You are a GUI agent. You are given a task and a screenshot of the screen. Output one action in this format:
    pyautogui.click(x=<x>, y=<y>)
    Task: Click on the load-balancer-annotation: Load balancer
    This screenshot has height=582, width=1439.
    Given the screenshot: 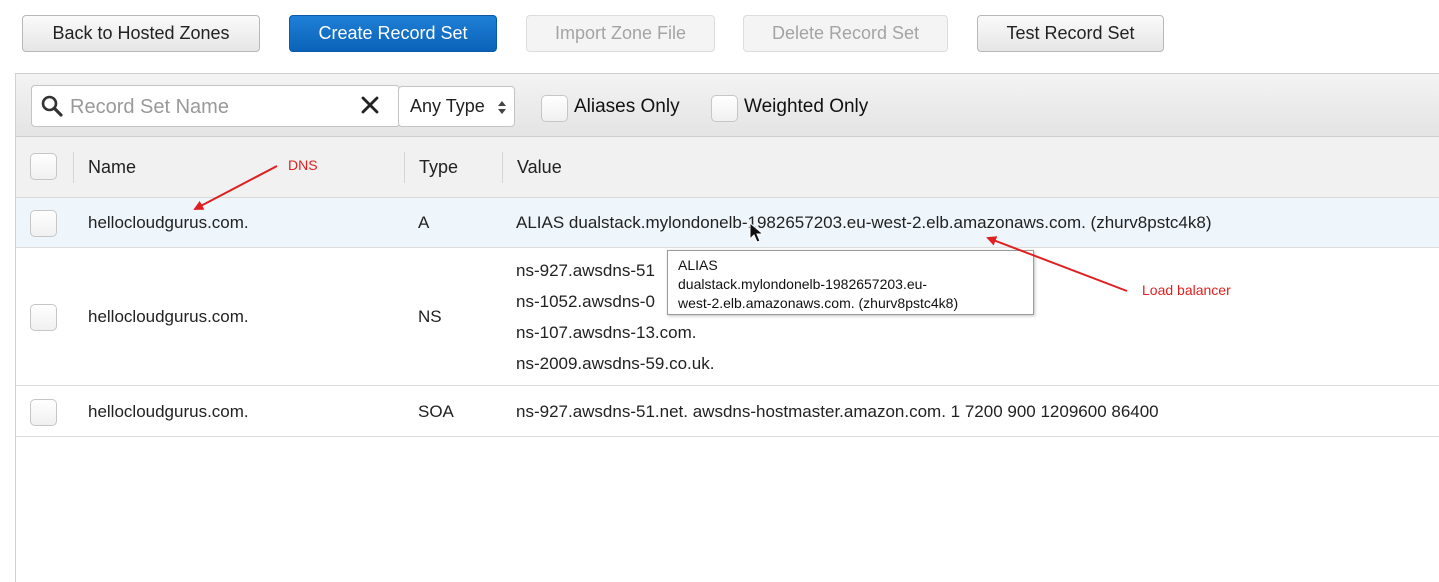 What is the action you would take?
    pyautogui.click(x=1186, y=290)
    